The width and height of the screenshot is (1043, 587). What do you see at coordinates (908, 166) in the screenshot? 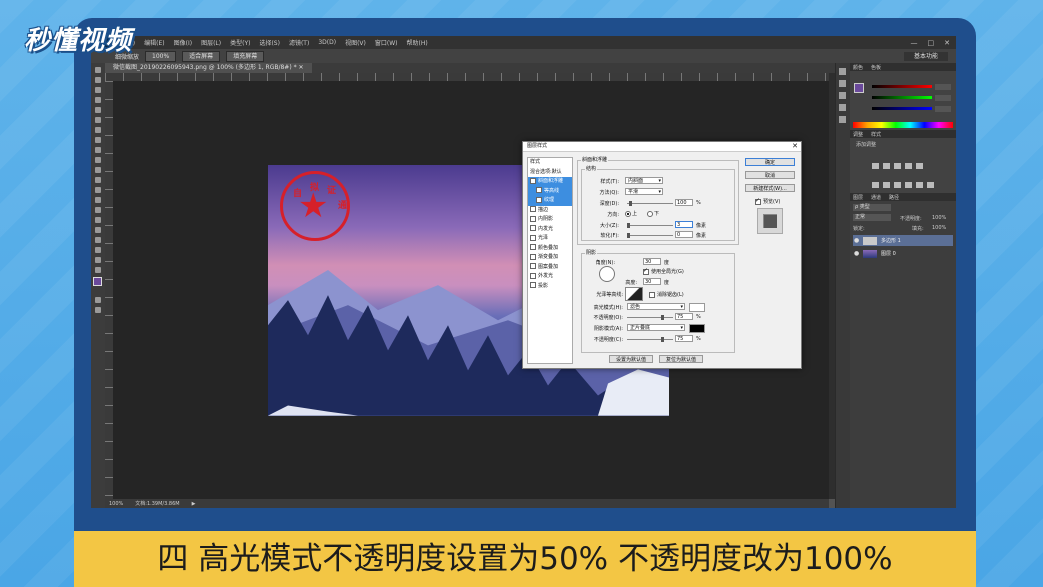
I see `exposure-icon` at bounding box center [908, 166].